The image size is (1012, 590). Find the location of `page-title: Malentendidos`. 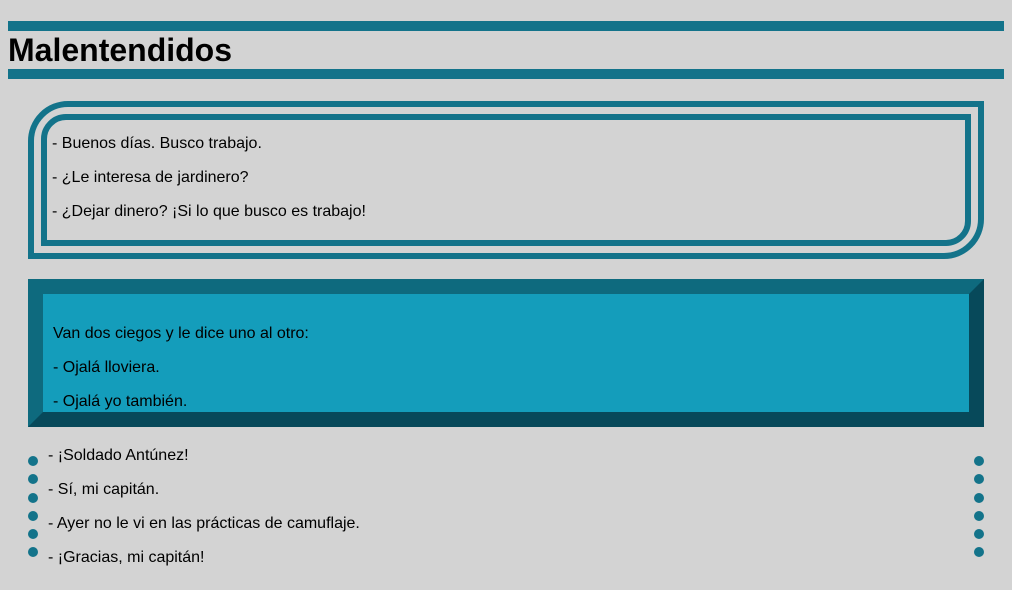

page-title: Malentendidos is located at coordinates (120, 50).